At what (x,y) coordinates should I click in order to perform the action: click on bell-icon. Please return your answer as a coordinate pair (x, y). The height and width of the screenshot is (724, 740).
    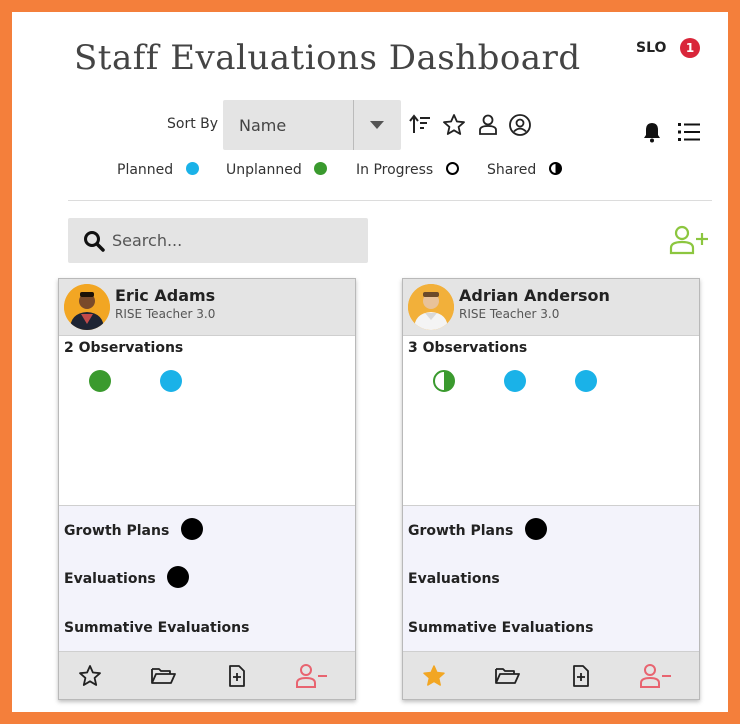
    Looking at the image, I should click on (652, 132).